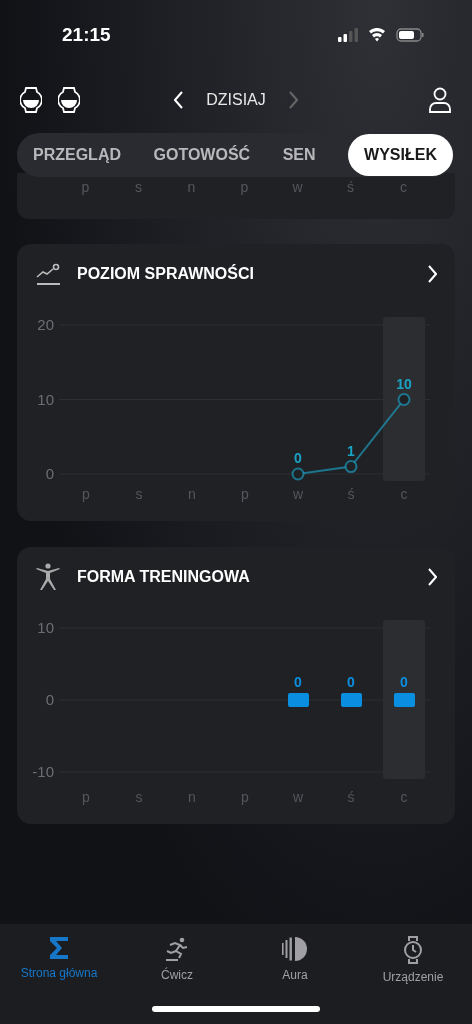 The image size is (472, 1024). What do you see at coordinates (295, 949) in the screenshot?
I see `aura-icon` at bounding box center [295, 949].